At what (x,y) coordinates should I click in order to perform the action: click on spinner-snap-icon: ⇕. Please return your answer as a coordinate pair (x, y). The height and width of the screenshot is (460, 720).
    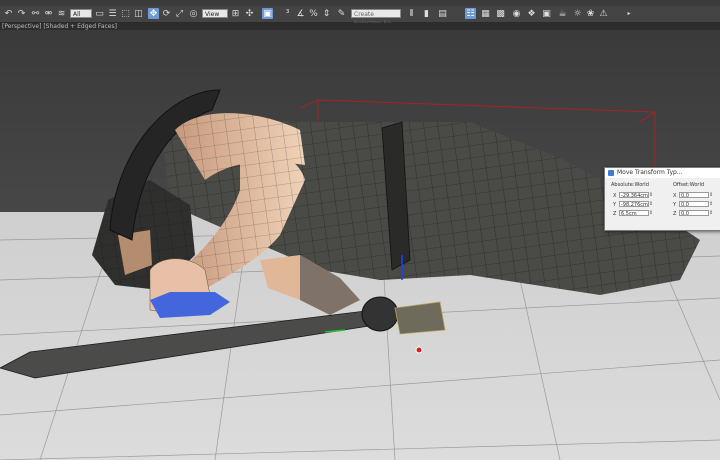
    Looking at the image, I should click on (326, 13).